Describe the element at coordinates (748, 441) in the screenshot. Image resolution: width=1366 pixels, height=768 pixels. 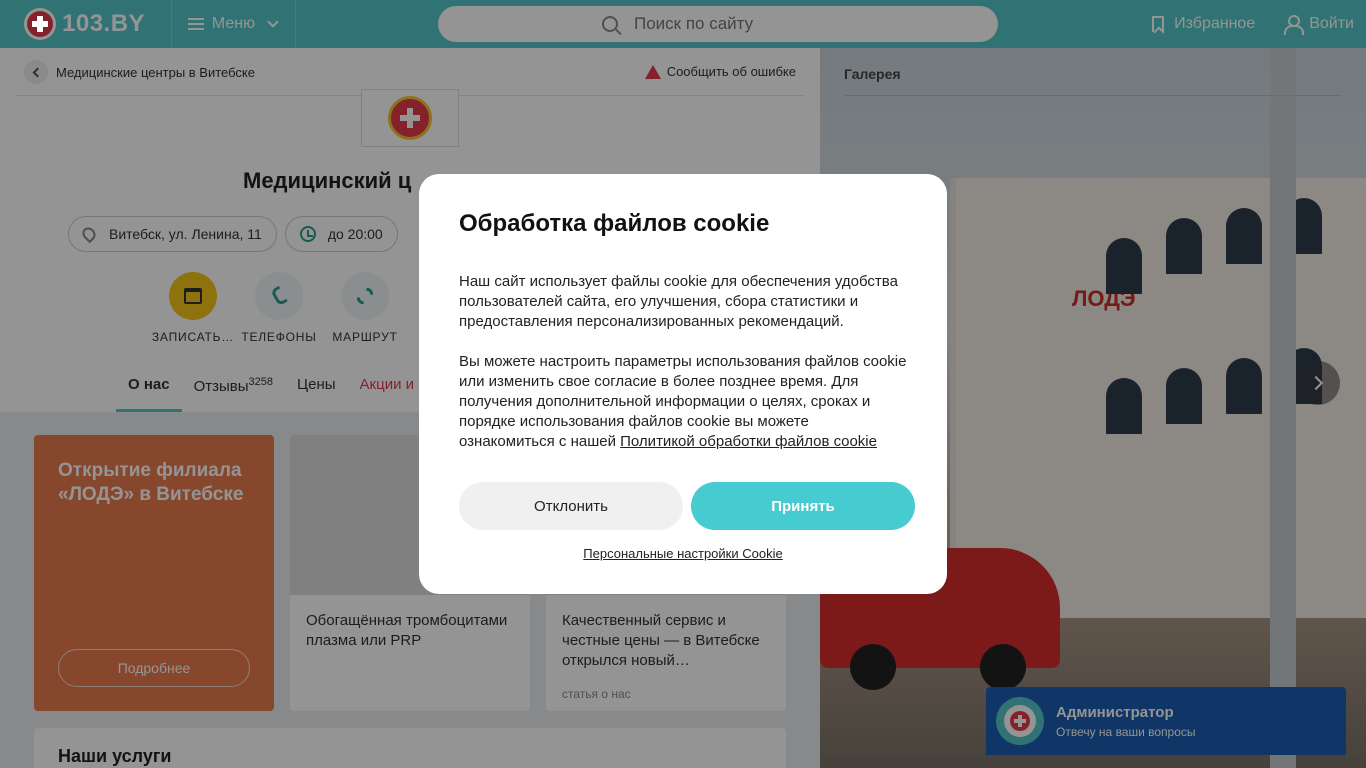
I see `cookie-policy-link: Политикой обработки файлов cookie` at that location.